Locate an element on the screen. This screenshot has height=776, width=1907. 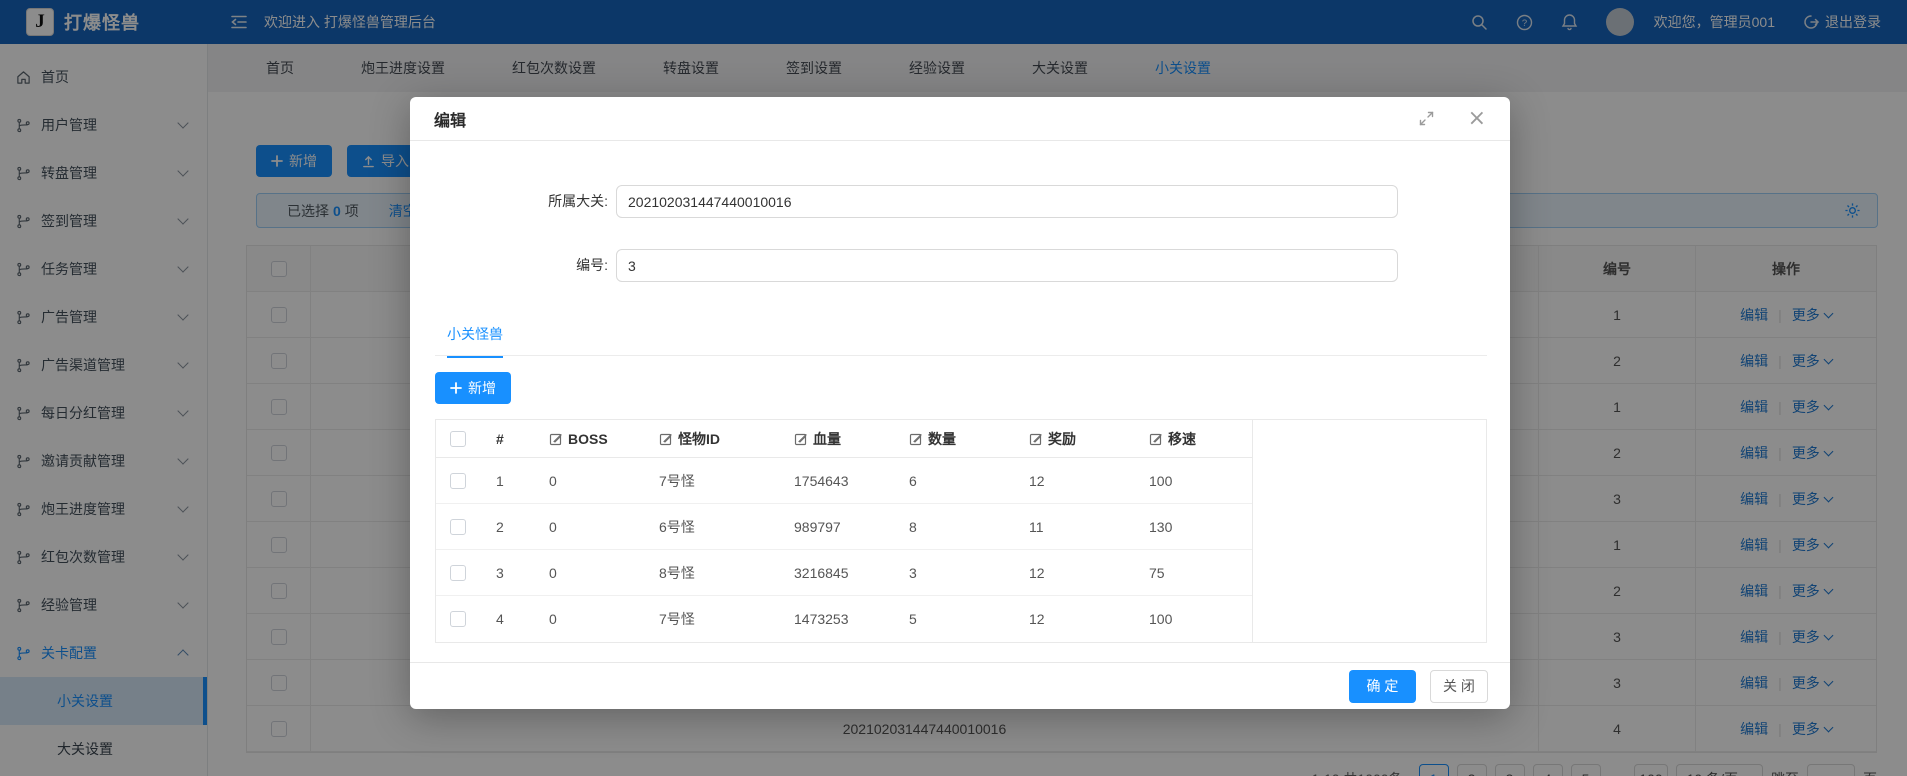
col-header-boss: BOSS is located at coordinates (588, 438).